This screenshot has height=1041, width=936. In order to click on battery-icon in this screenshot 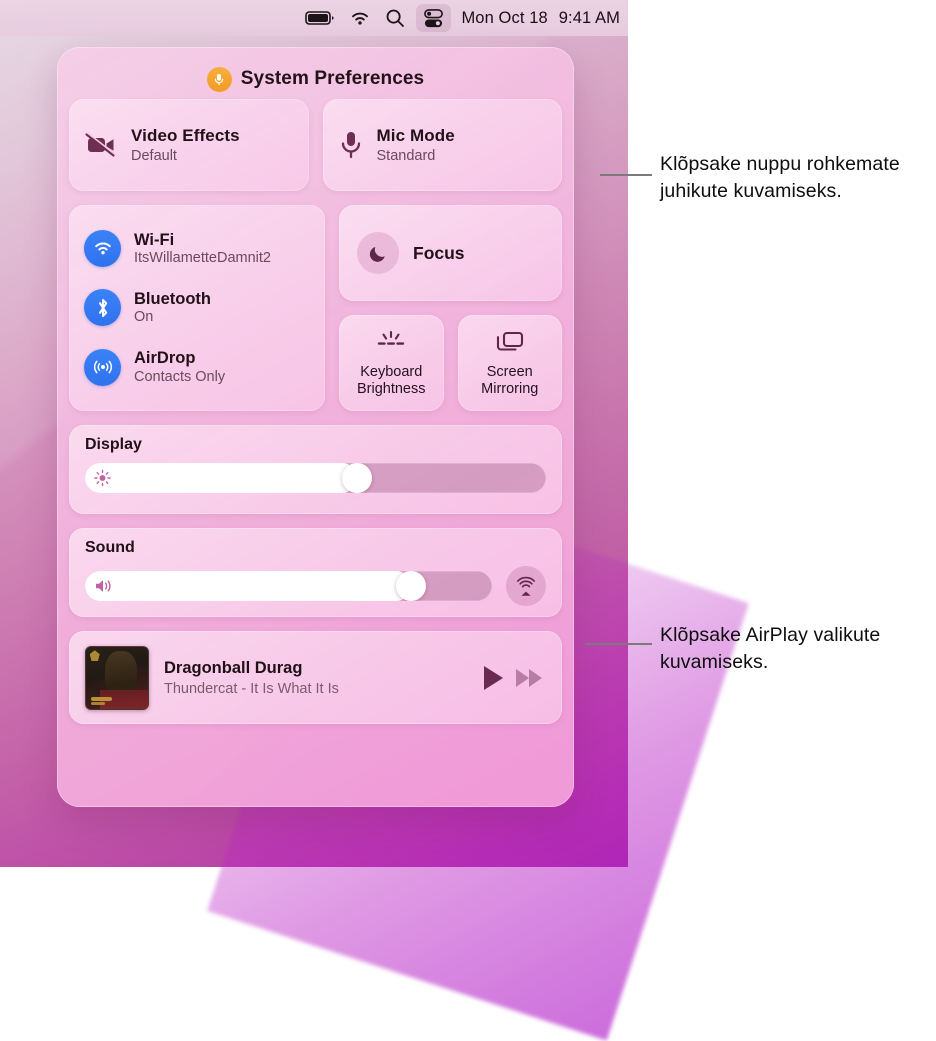, I will do `click(320, 18)`.